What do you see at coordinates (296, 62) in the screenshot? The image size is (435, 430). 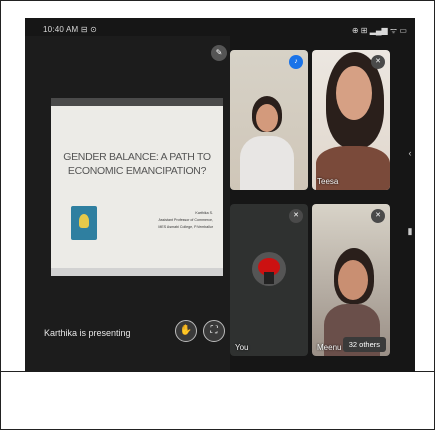 I see `mic-active-icon: ♪` at bounding box center [296, 62].